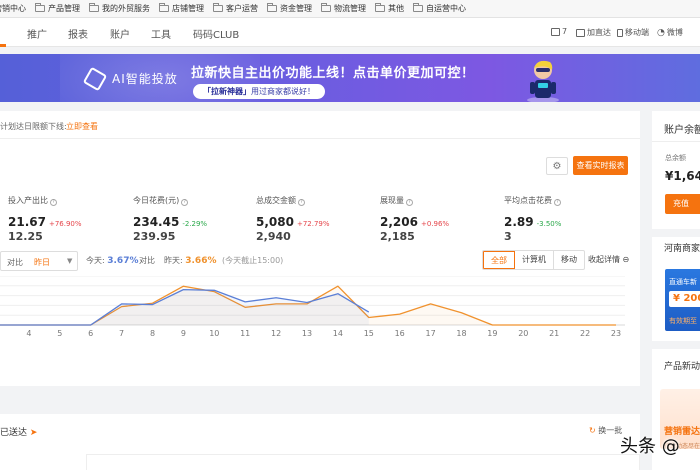  I want to click on region-title: 河南商家, so click(682, 249).